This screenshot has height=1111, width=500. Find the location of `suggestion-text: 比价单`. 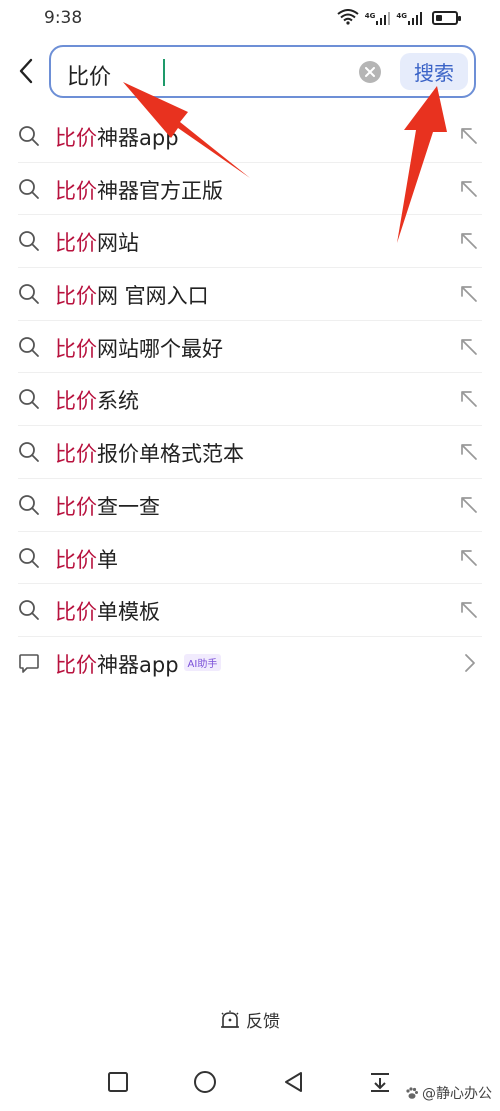

suggestion-text: 比价单 is located at coordinates (86, 559).